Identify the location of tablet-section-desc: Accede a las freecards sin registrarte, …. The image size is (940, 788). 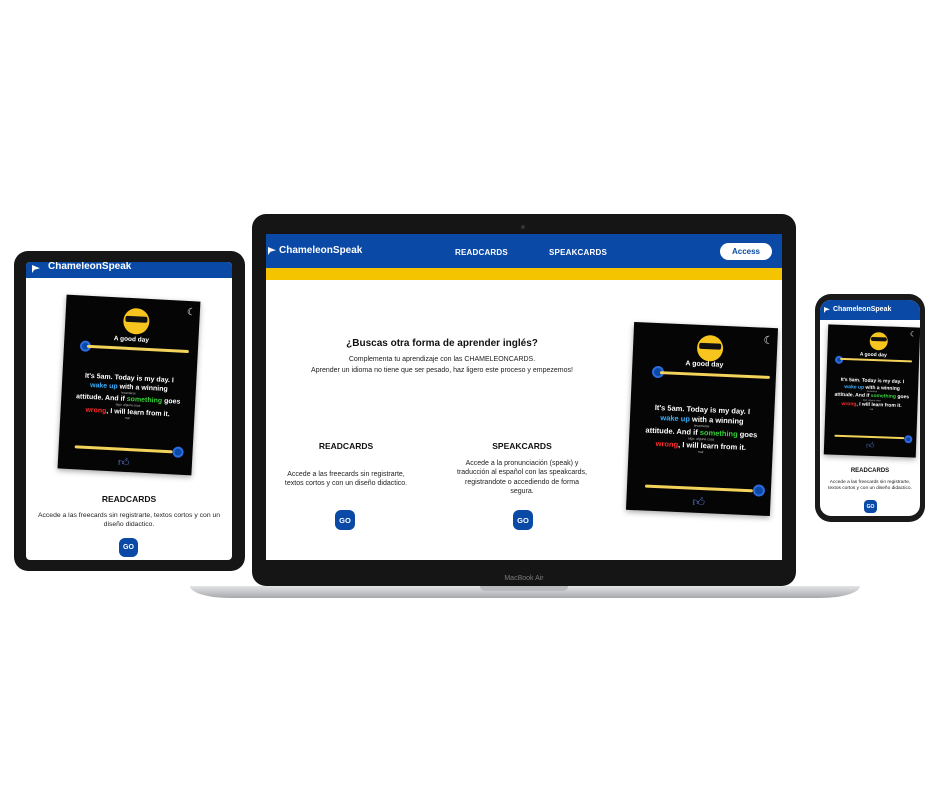
(129, 520).